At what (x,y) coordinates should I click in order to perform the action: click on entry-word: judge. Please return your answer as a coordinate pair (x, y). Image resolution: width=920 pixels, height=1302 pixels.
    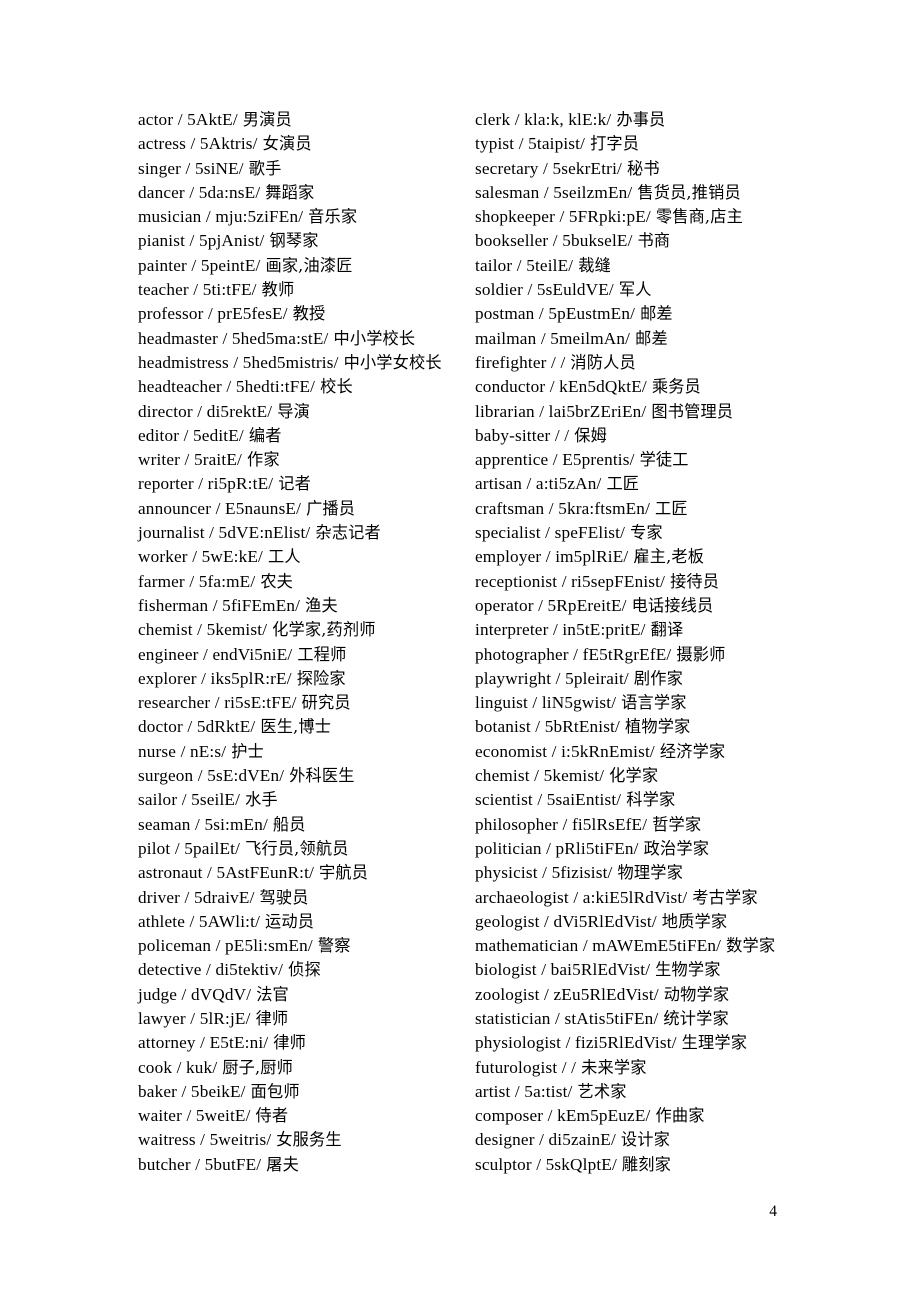
    Looking at the image, I should click on (158, 994).